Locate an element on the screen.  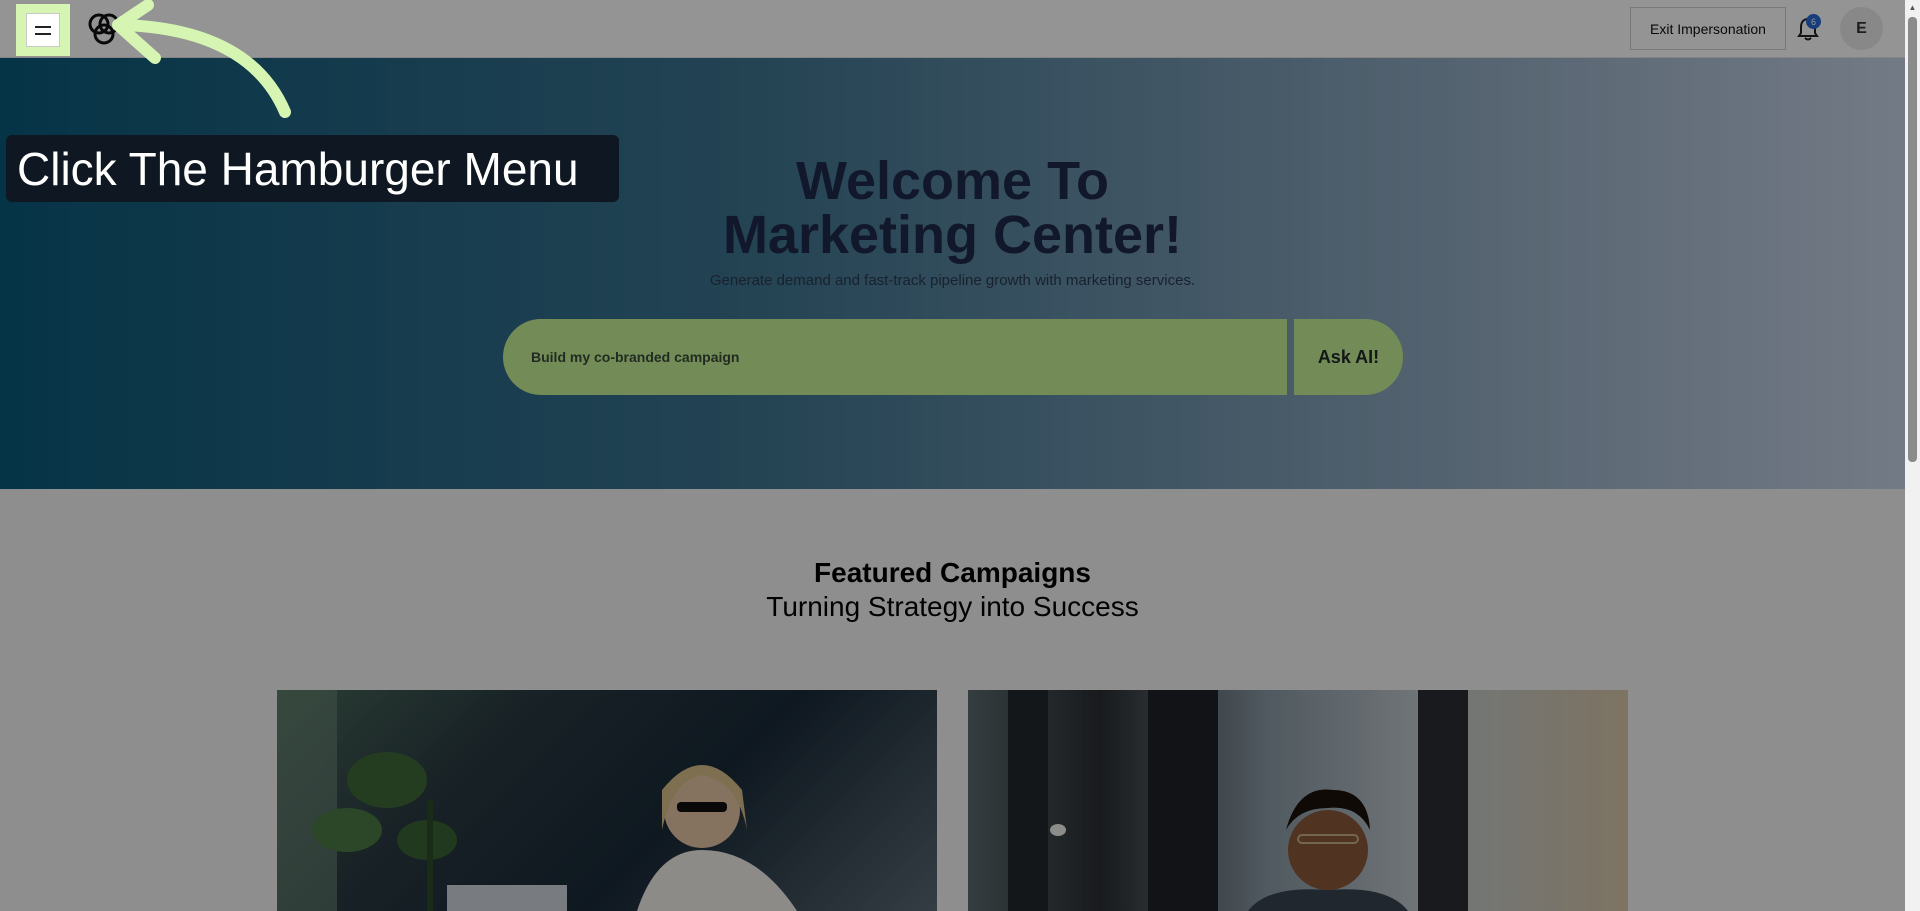
hamburger-icon is located at coordinates (43, 30).